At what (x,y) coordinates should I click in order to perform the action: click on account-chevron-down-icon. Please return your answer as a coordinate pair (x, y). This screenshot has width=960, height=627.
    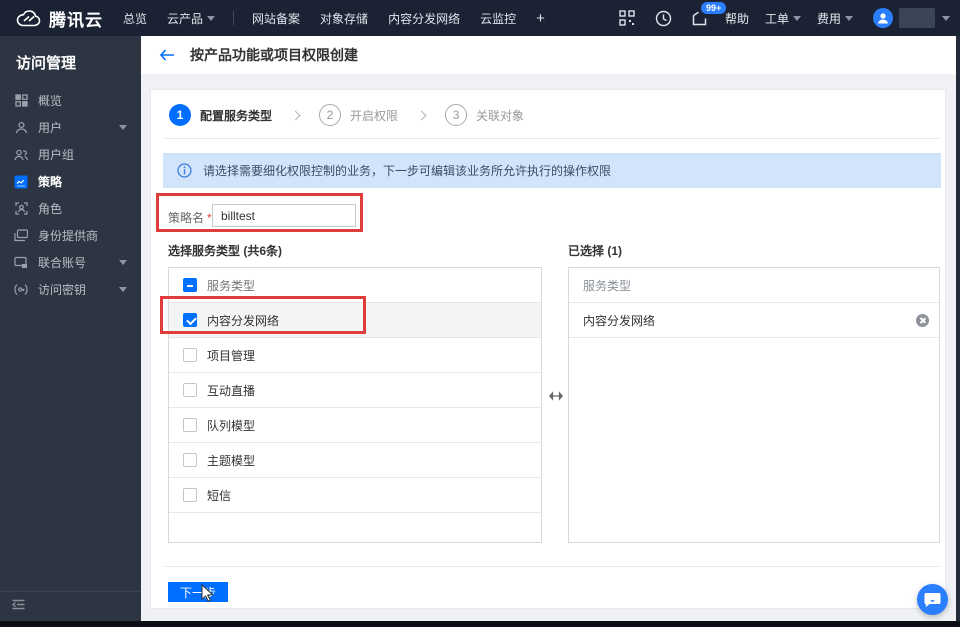
    Looking at the image, I should click on (946, 18).